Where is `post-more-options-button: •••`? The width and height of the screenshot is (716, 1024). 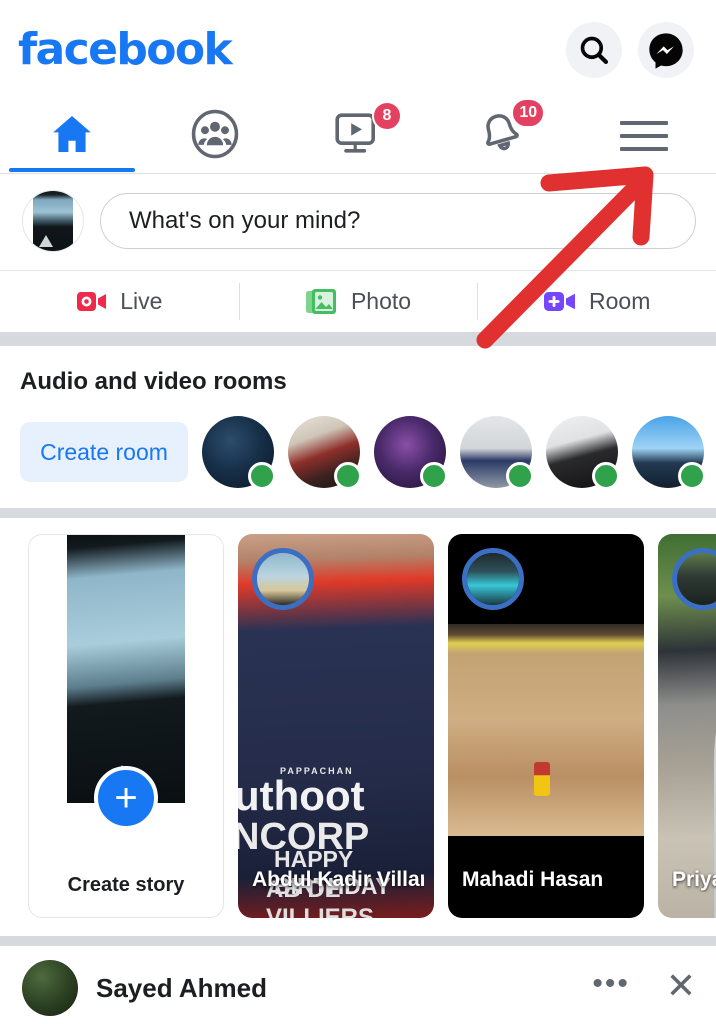
post-more-options-button: ••• is located at coordinates (620, 988).